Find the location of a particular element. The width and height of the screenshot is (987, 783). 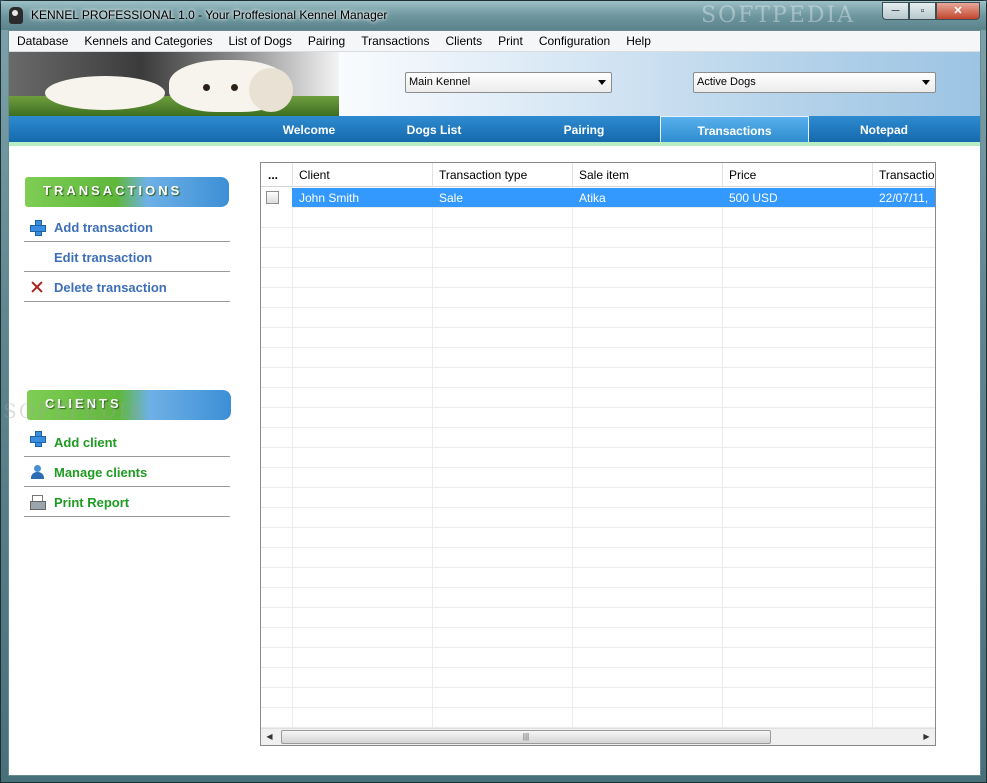

cell-price: 500 USD is located at coordinates (753, 198).